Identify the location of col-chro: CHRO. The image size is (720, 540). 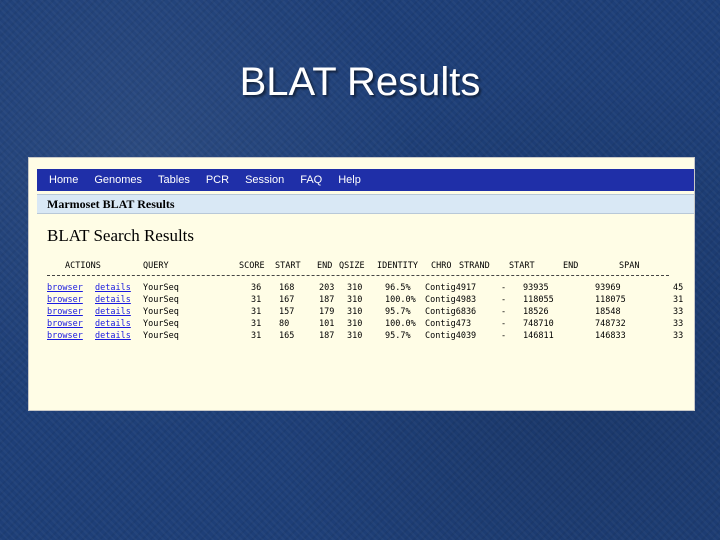
(441, 266).